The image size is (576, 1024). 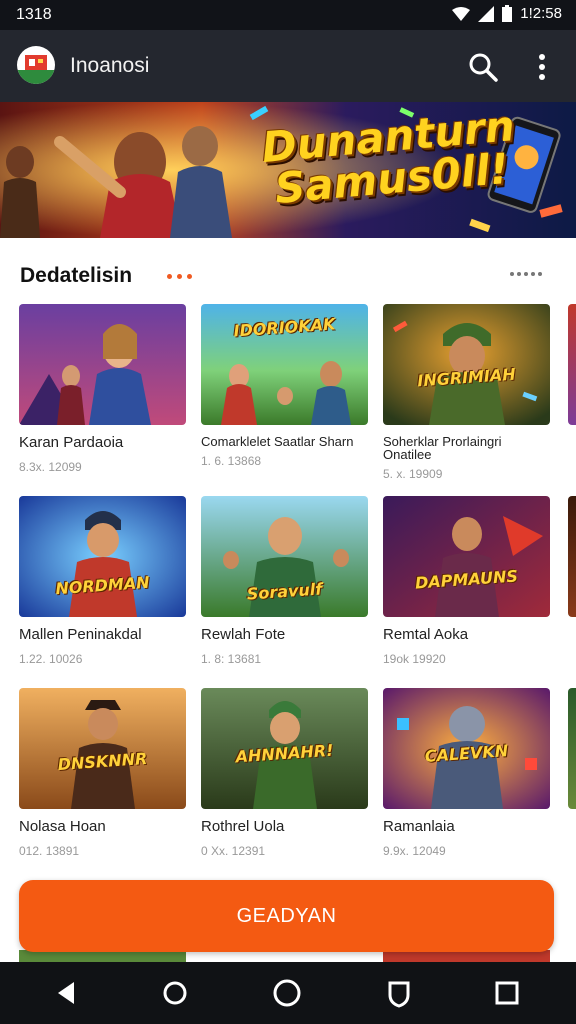 I want to click on game-card: NORDMAN Mallen Peninakdal 1.22. 10026, so click(x=102, y=581).